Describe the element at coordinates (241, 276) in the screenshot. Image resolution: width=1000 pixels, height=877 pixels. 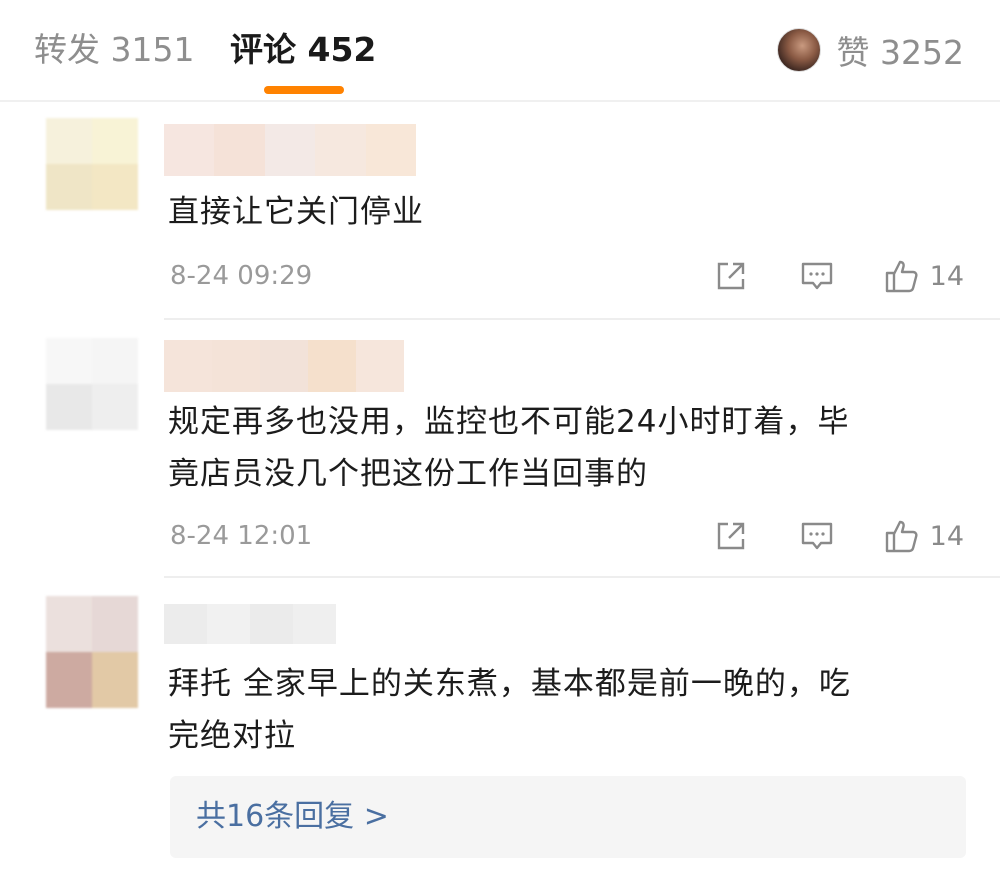
I see `comment-time: 8-24 09:29` at that location.